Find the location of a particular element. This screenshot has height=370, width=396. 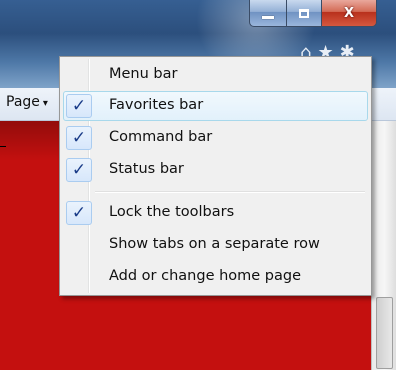

minimize-button is located at coordinates (268, 13).